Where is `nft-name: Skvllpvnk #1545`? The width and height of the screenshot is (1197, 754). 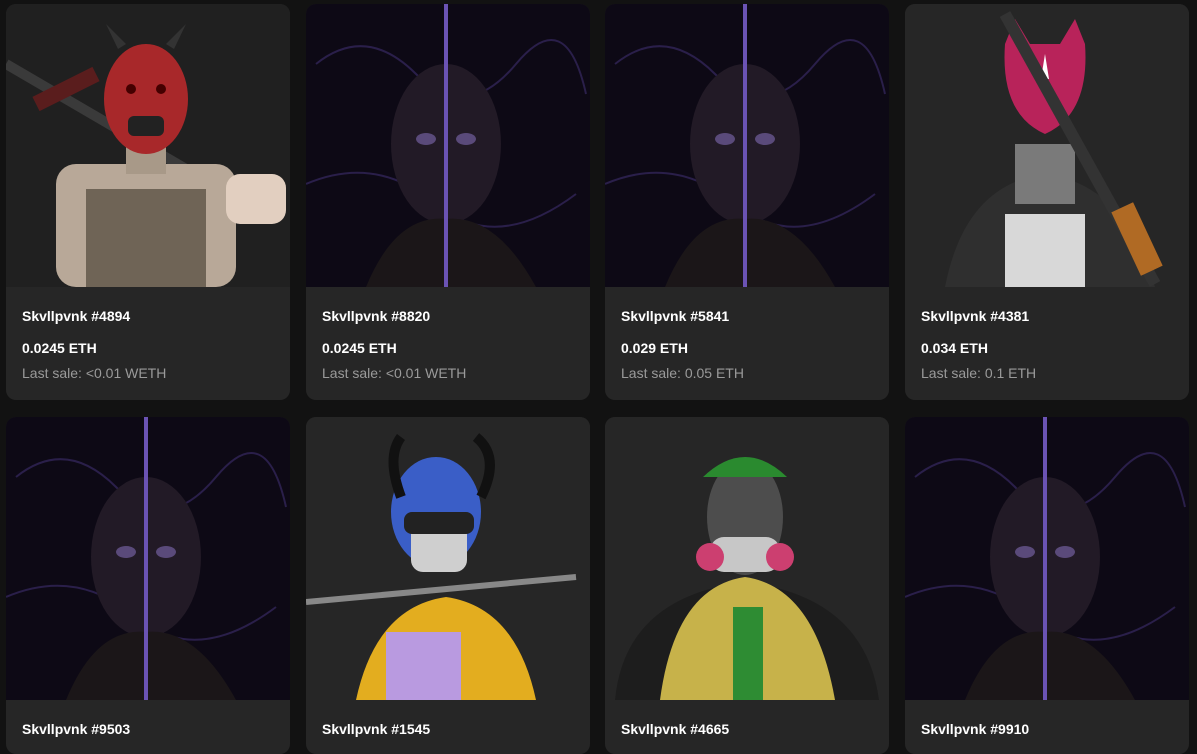 nft-name: Skvllpvnk #1545 is located at coordinates (376, 729).